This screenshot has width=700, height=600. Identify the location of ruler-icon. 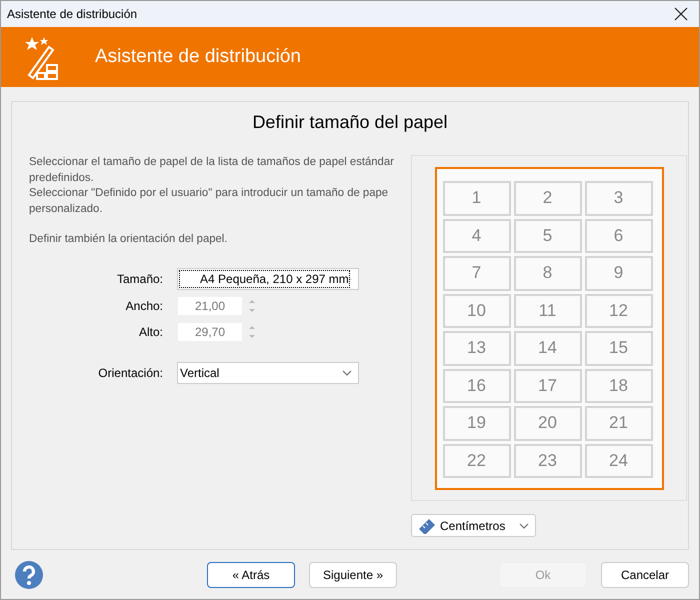
(427, 526).